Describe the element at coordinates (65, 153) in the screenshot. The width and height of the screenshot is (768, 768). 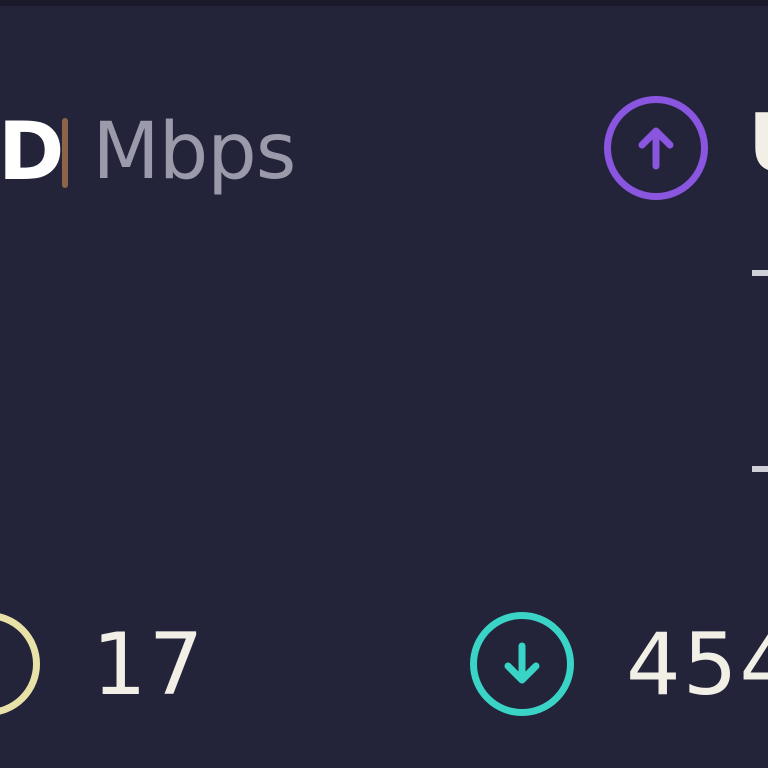
I see `speed-value-accent` at that location.